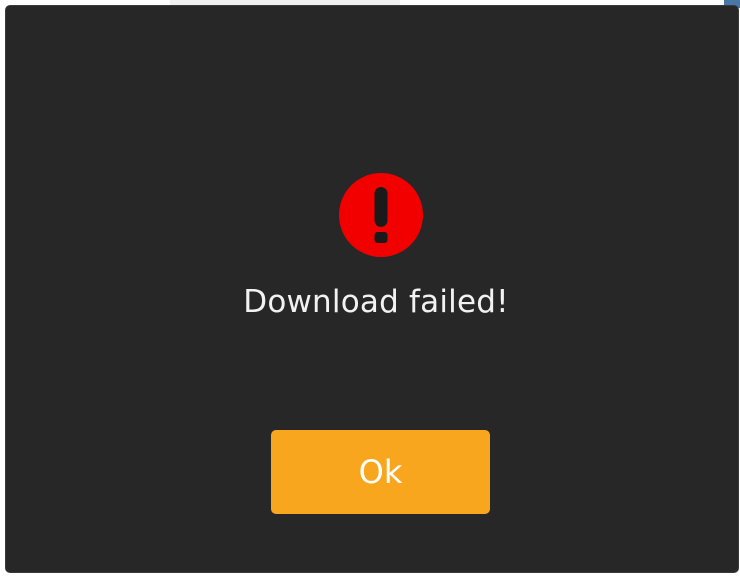  Describe the element at coordinates (380, 472) in the screenshot. I see `ok-button: Ok` at that location.